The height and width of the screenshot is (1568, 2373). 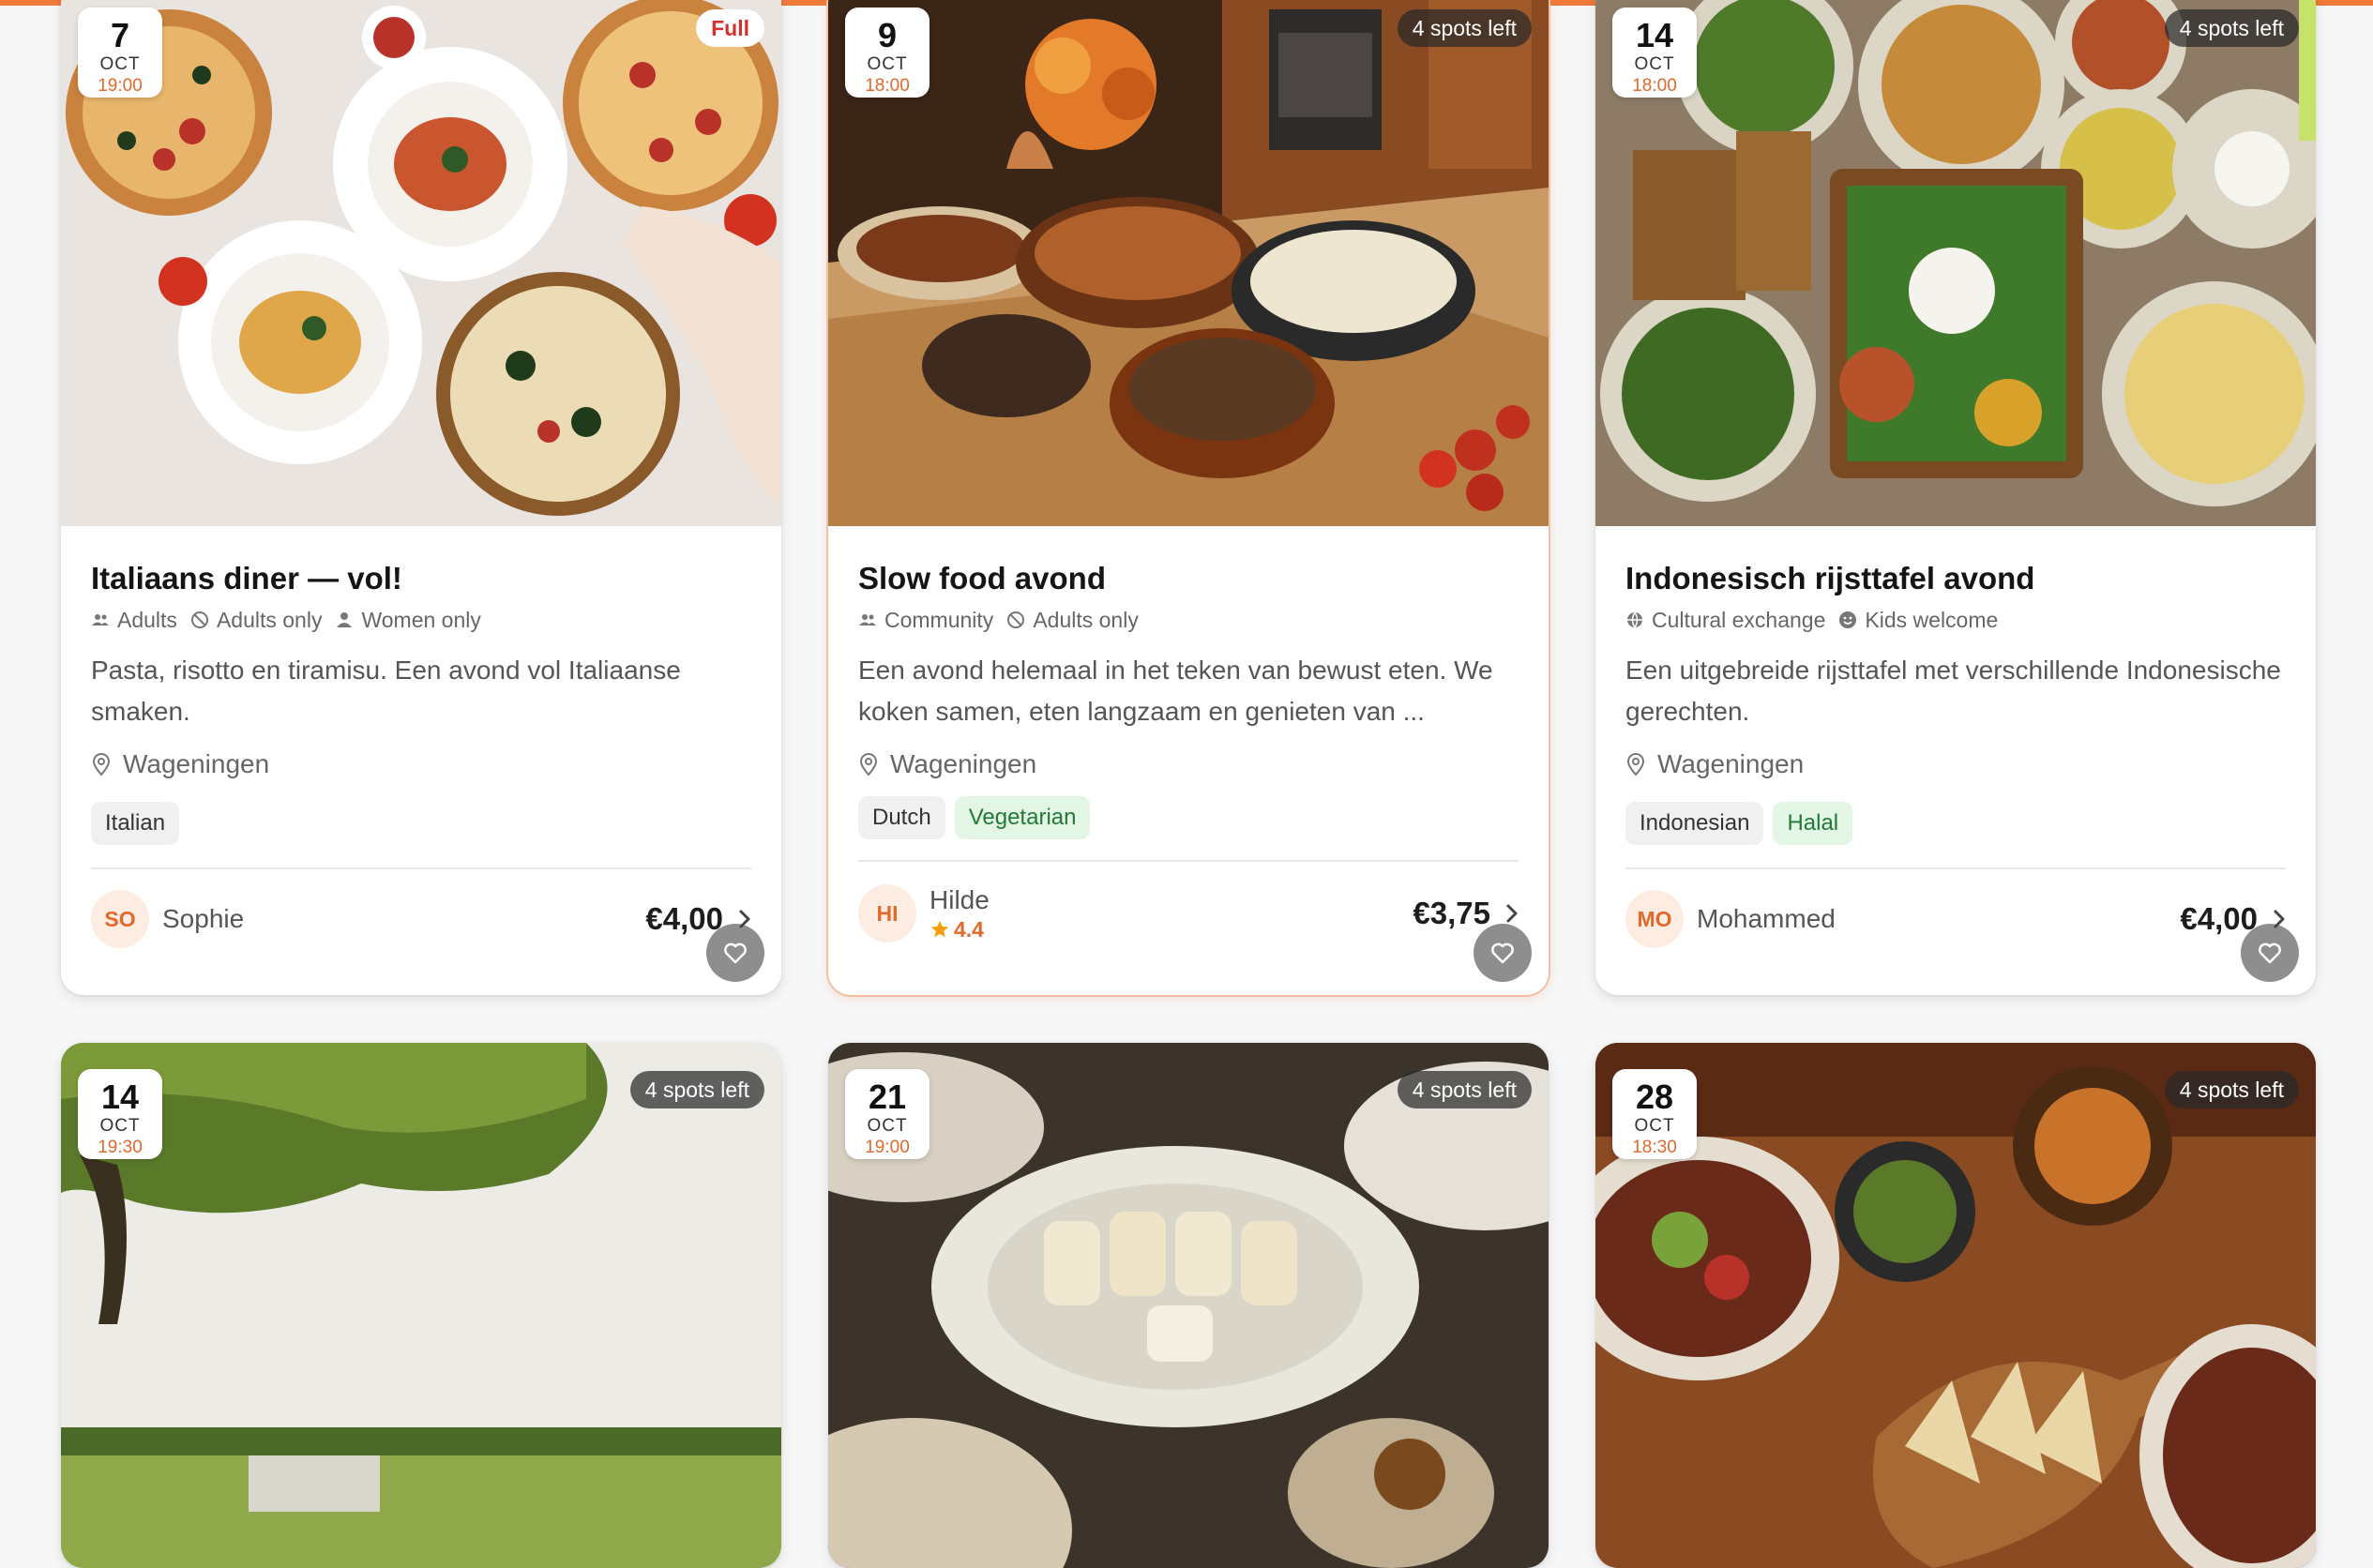 What do you see at coordinates (1654, 1147) in the screenshot?
I see `date-time: 18:30` at bounding box center [1654, 1147].